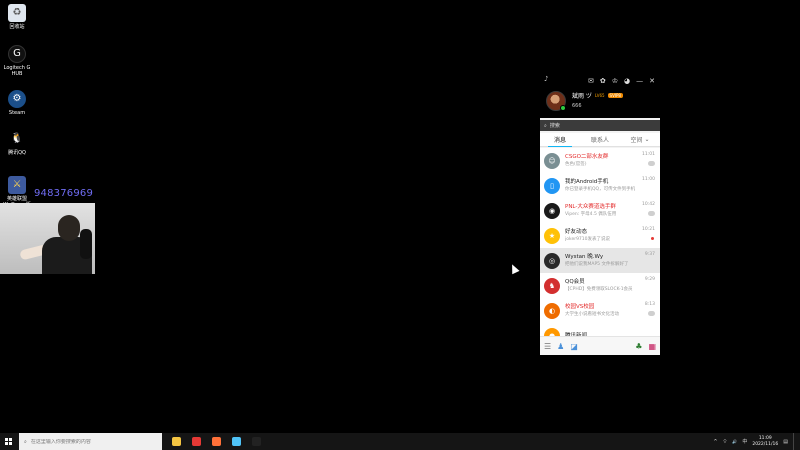  What do you see at coordinates (648, 229) in the screenshot?
I see `conversation-time: 10:21` at bounding box center [648, 229].